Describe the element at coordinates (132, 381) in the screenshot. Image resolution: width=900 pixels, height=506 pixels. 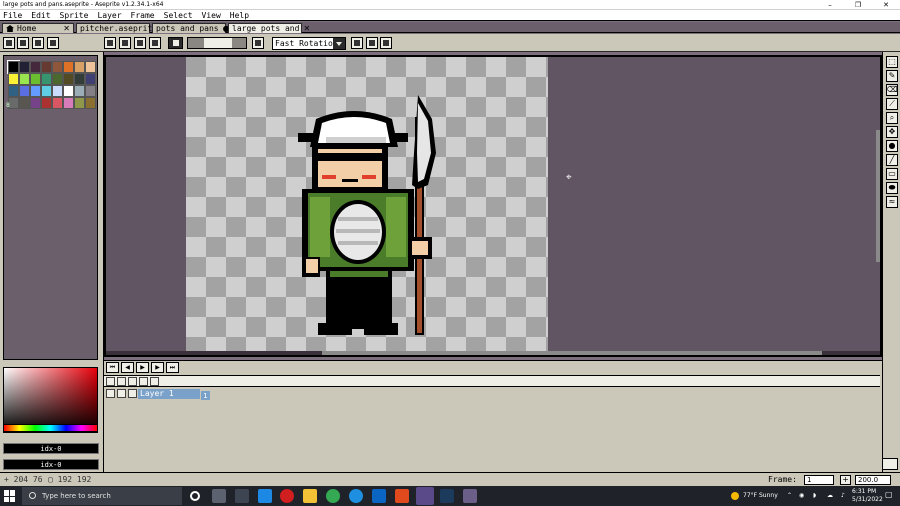
I see `continuous-icon` at that location.